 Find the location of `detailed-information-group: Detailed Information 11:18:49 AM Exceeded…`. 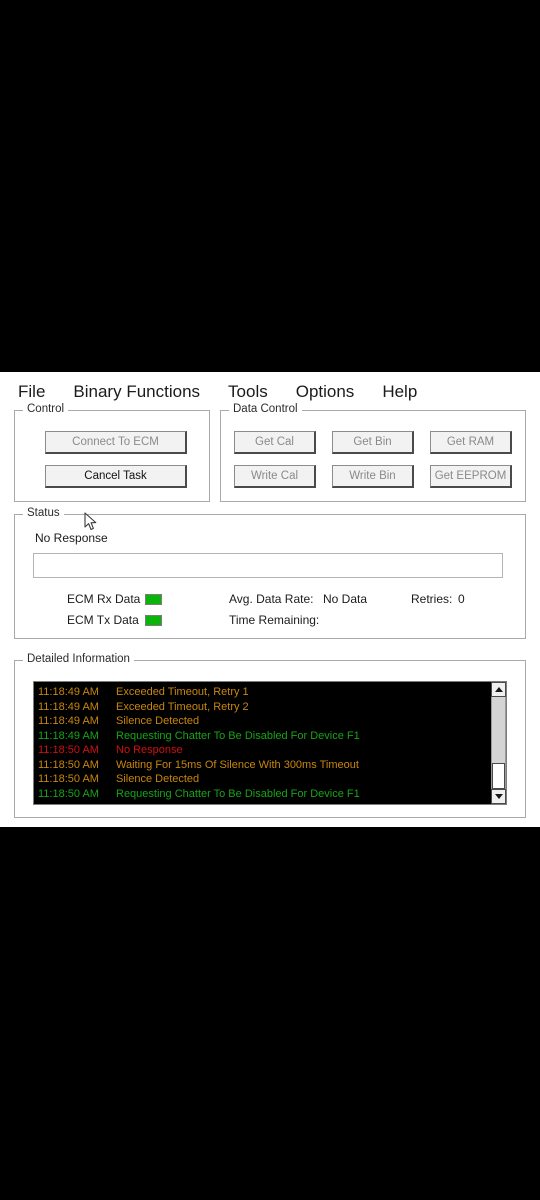

detailed-information-group: Detailed Information 11:18:49 AM Exceeded… is located at coordinates (270, 735).